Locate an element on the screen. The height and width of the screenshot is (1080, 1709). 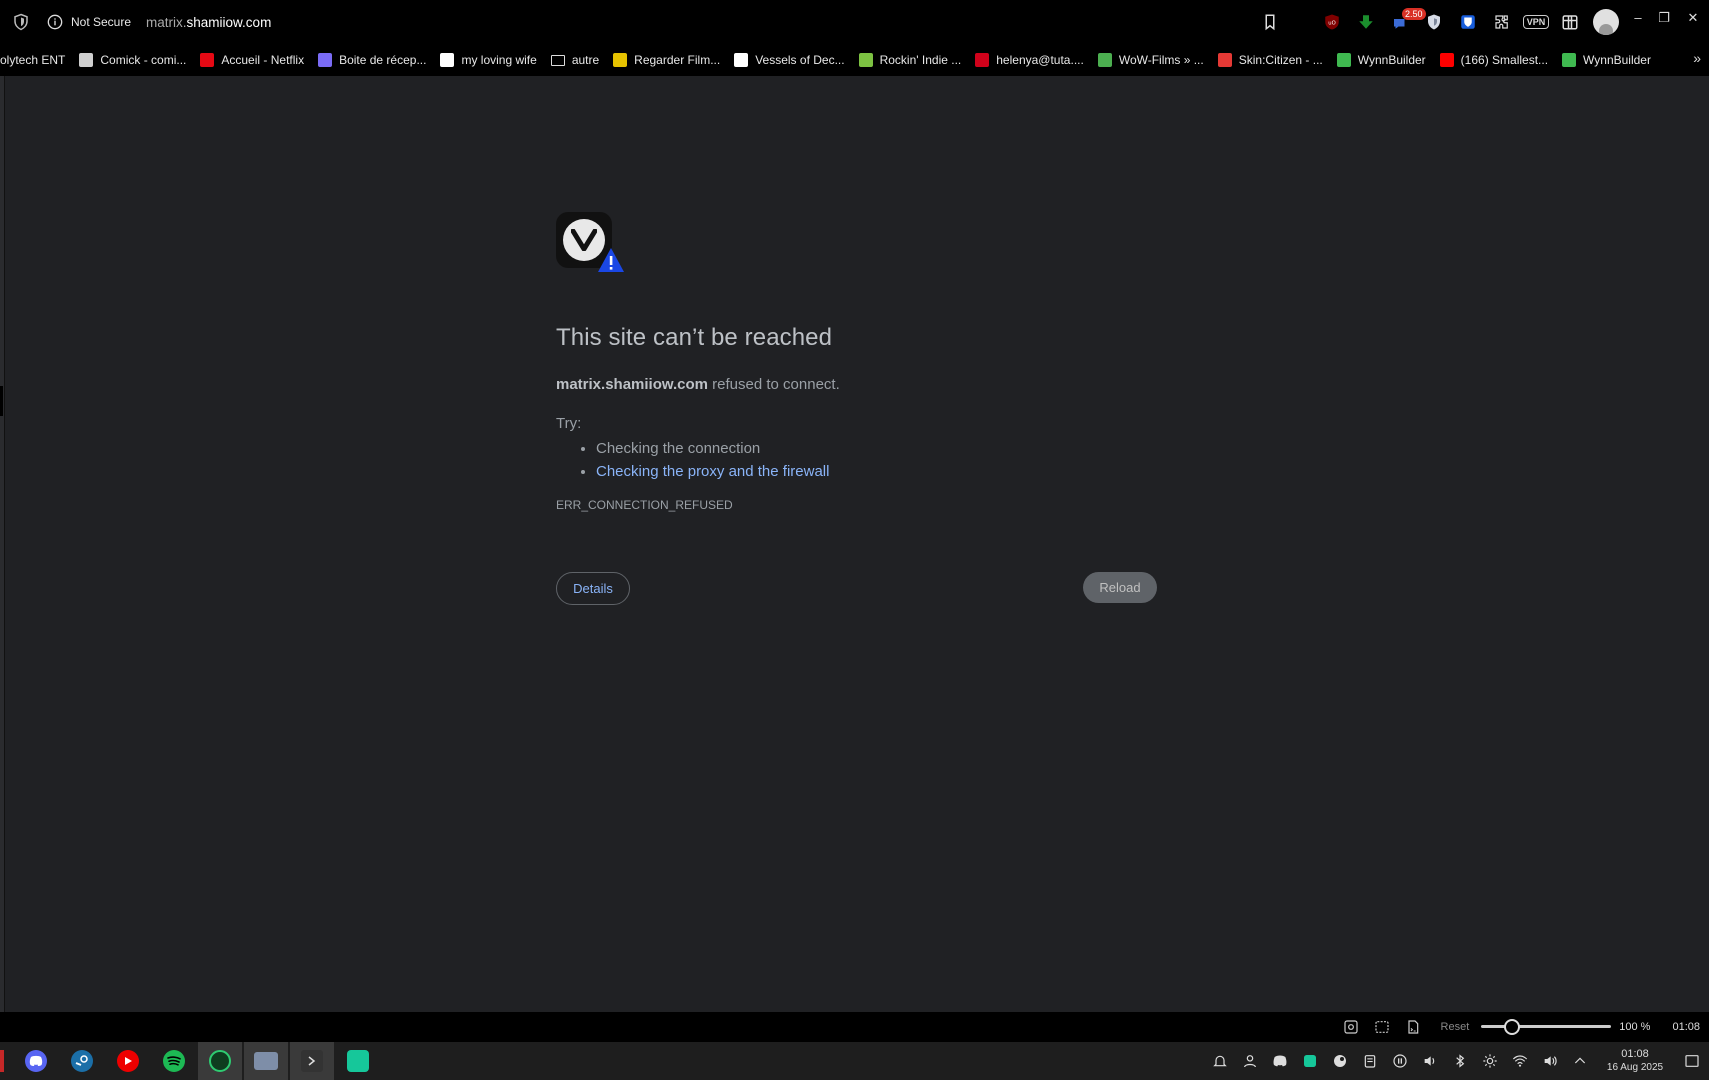
suggestion-link-text: Checking the proxy and the firewall is located at coordinates (712, 471).